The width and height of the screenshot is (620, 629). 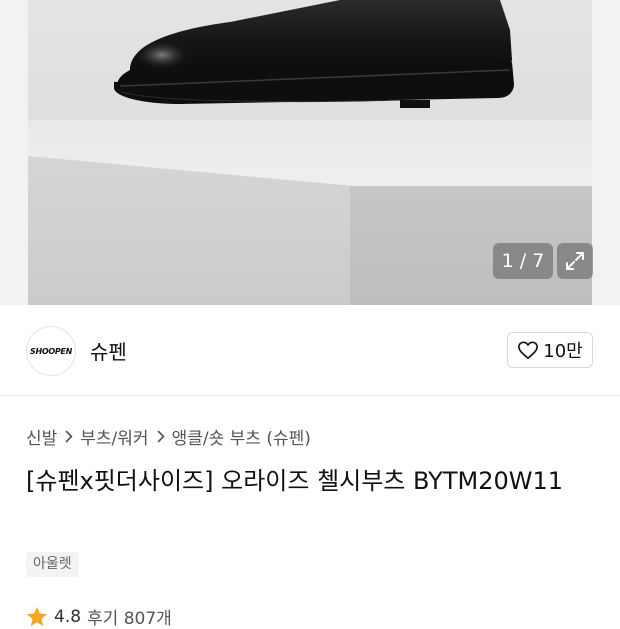 I want to click on heart-outline-icon, so click(x=528, y=350).